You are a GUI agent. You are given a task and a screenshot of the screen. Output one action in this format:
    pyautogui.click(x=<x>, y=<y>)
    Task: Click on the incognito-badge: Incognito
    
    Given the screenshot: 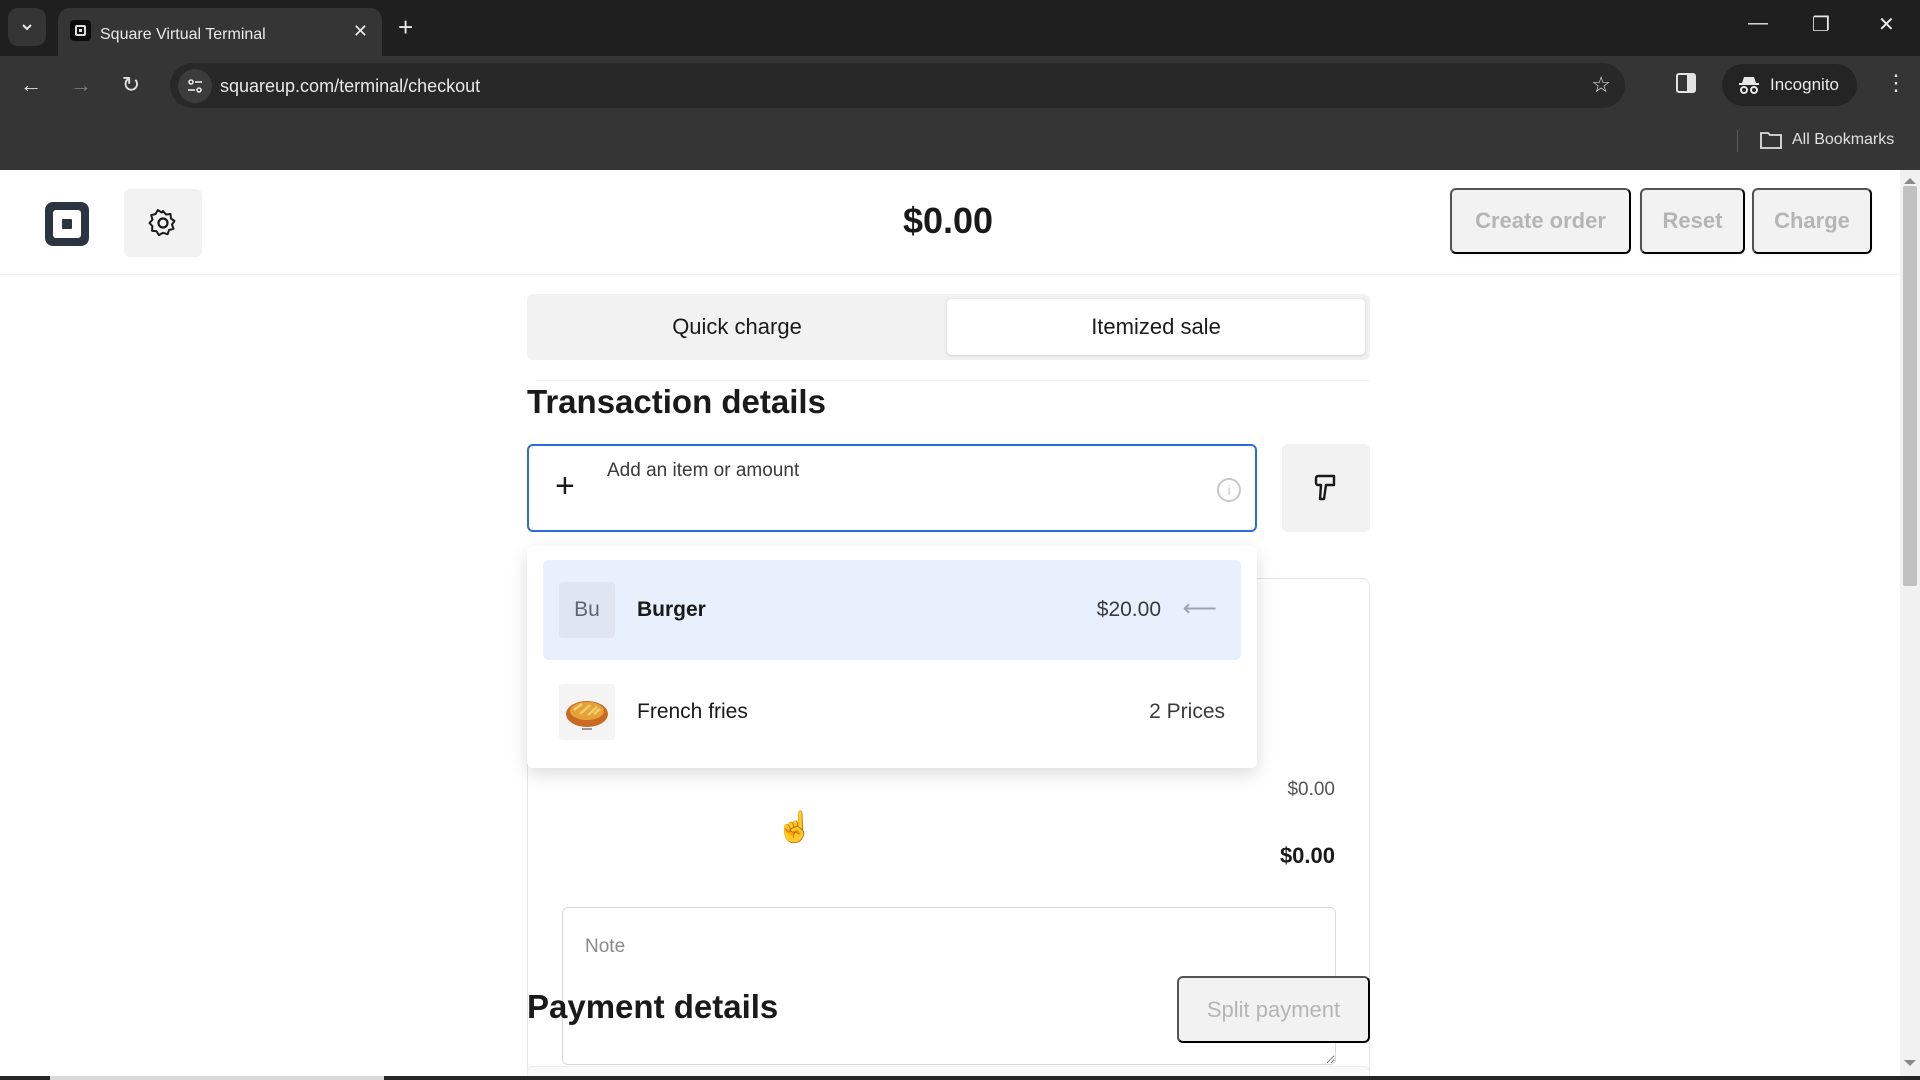 What is the action you would take?
    pyautogui.click(x=1789, y=85)
    